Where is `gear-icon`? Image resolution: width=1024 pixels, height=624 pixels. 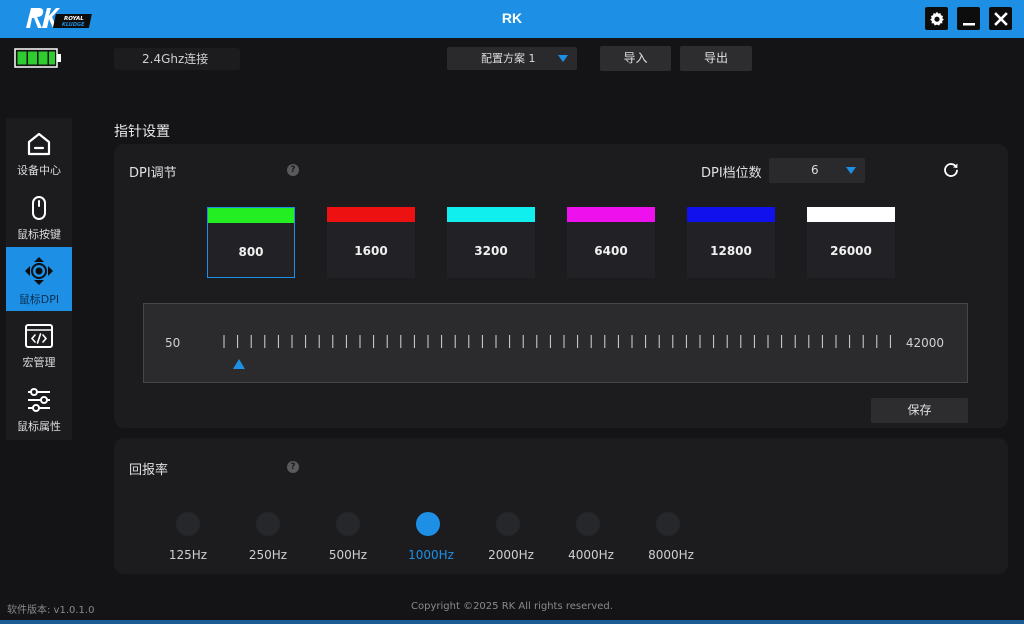 gear-icon is located at coordinates (936, 18).